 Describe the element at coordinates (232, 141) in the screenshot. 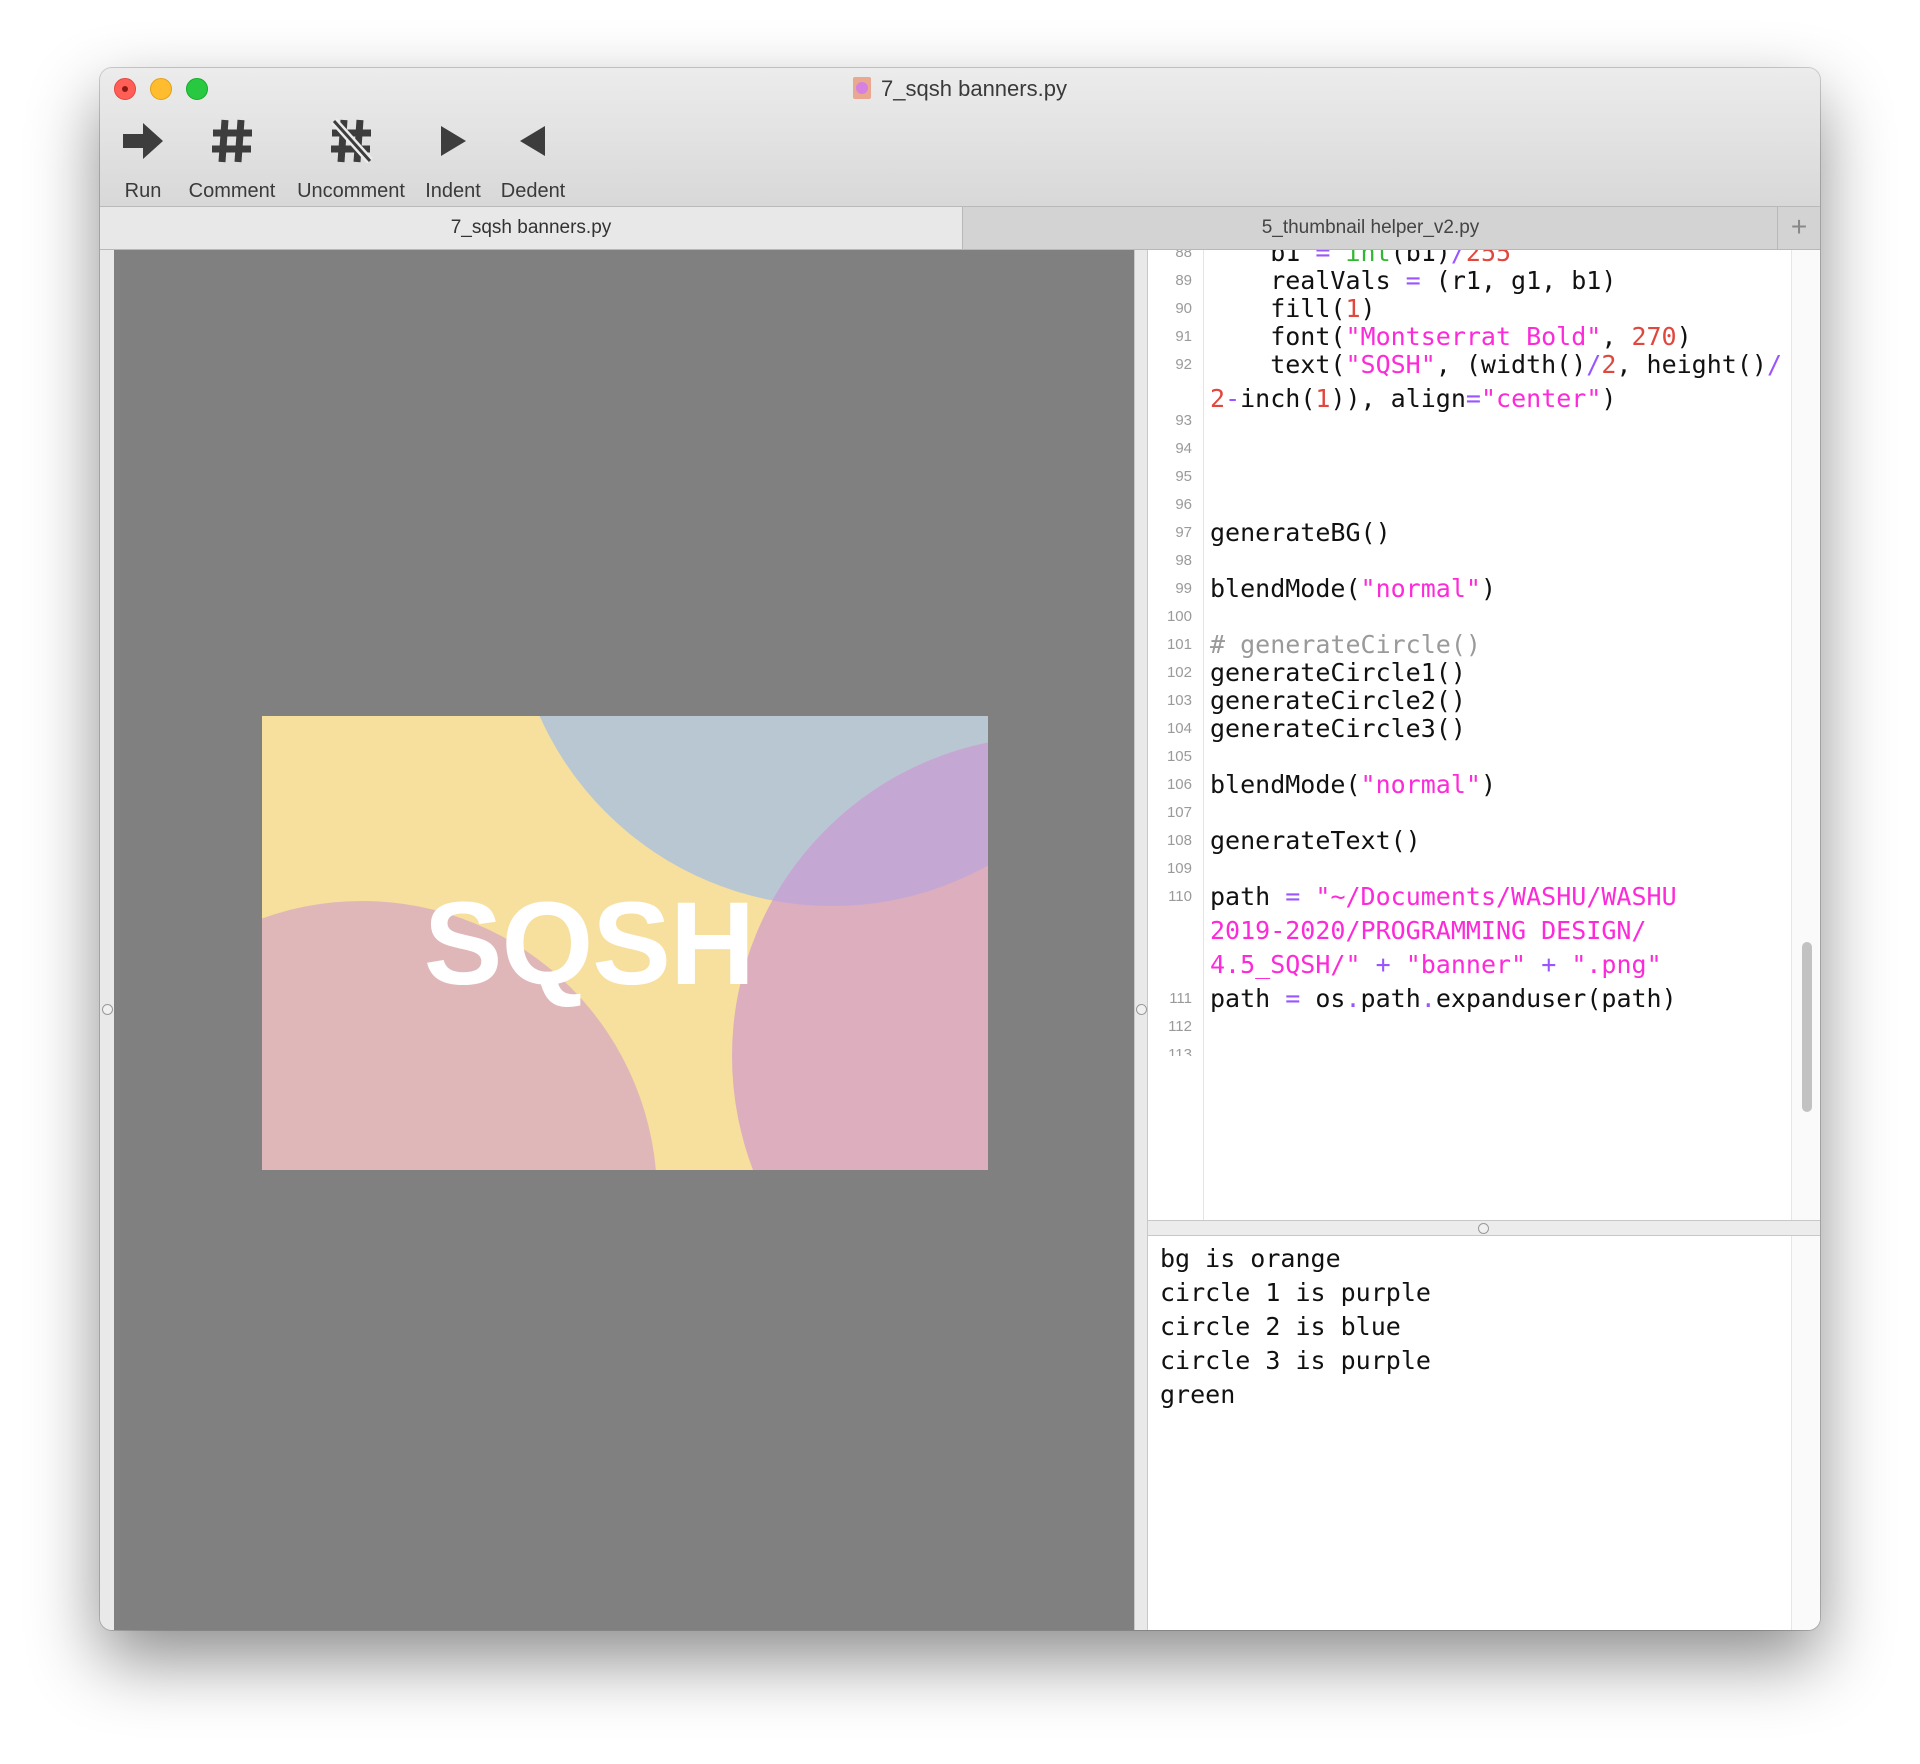

I see `hash-icon` at that location.